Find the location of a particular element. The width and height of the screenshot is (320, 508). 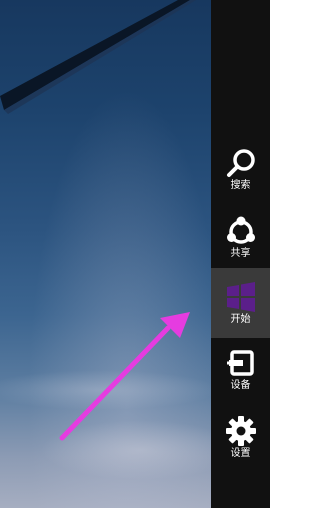

charm-search: 搜索 is located at coordinates (240, 178).